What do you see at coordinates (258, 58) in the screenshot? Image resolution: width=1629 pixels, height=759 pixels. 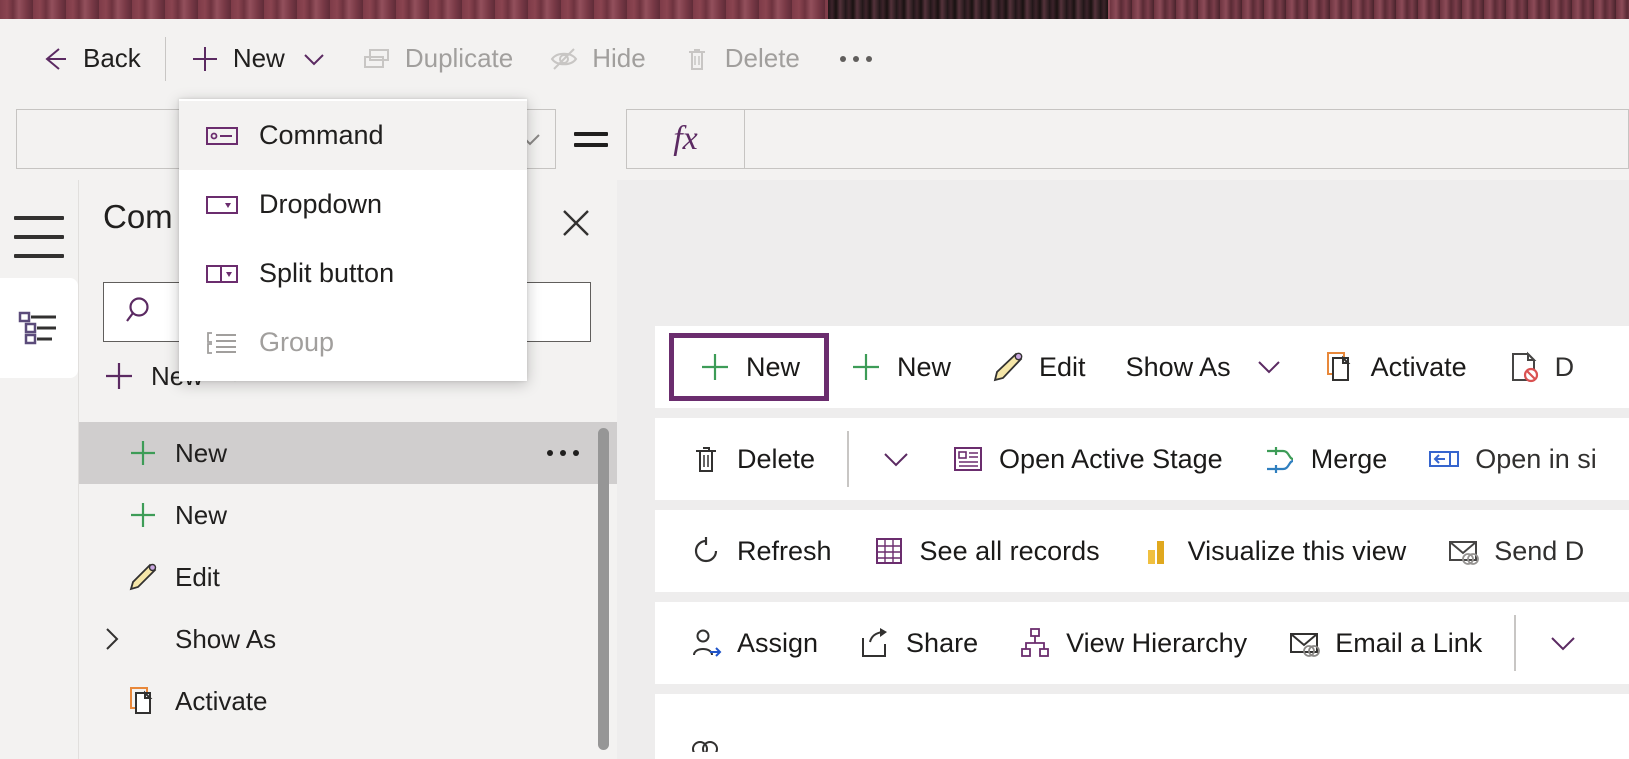 I see `new-button: New` at bounding box center [258, 58].